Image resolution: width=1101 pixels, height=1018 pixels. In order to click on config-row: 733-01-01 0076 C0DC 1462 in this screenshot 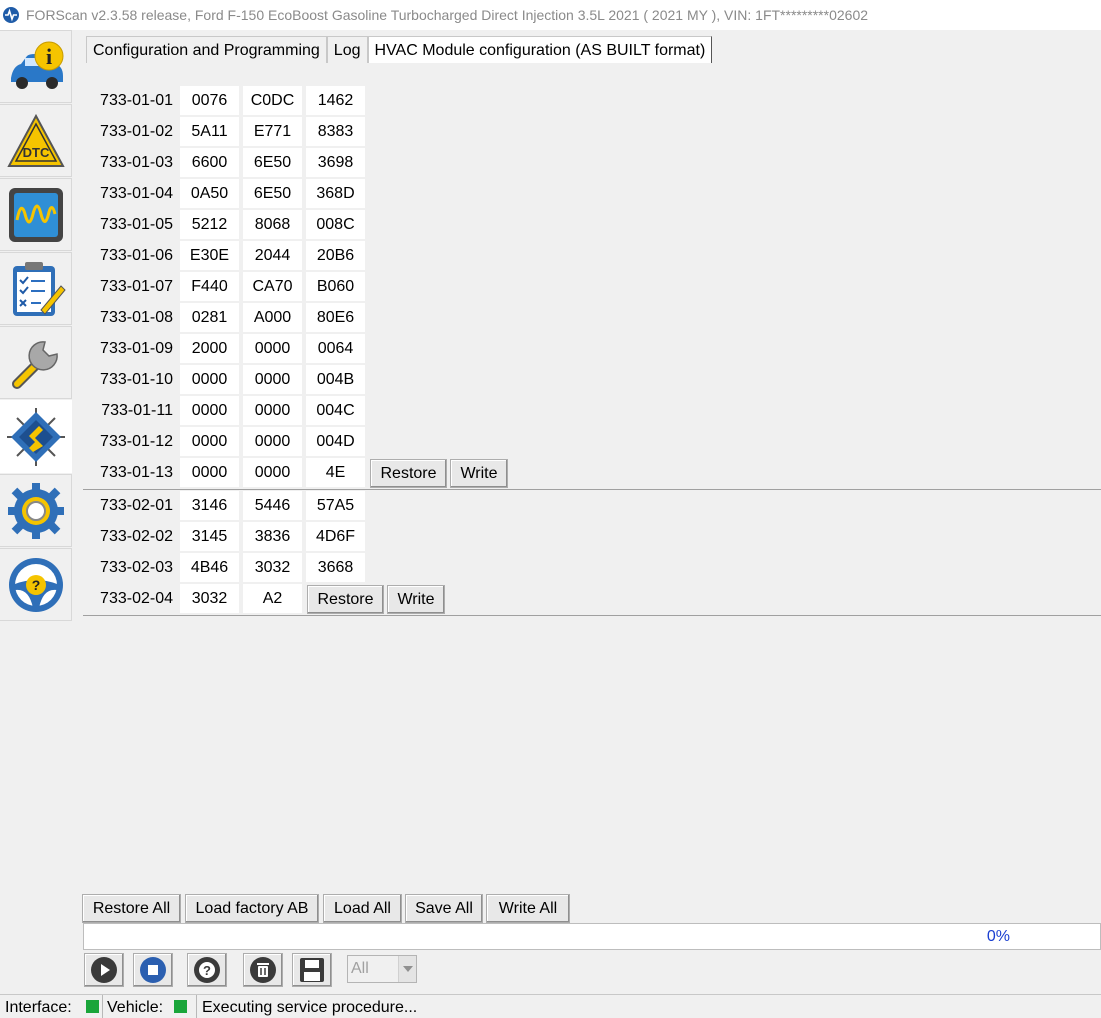, I will do `click(592, 100)`.